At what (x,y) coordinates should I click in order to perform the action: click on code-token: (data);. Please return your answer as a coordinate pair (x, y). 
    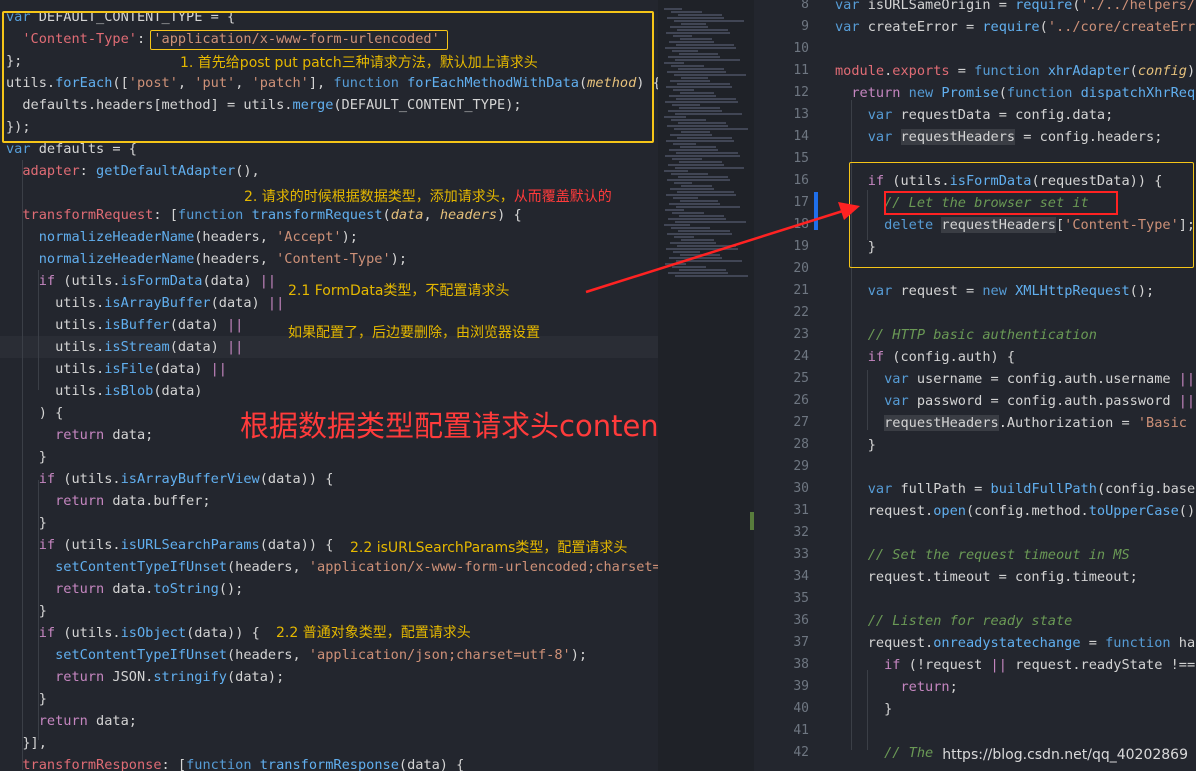
    Looking at the image, I should click on (256, 677).